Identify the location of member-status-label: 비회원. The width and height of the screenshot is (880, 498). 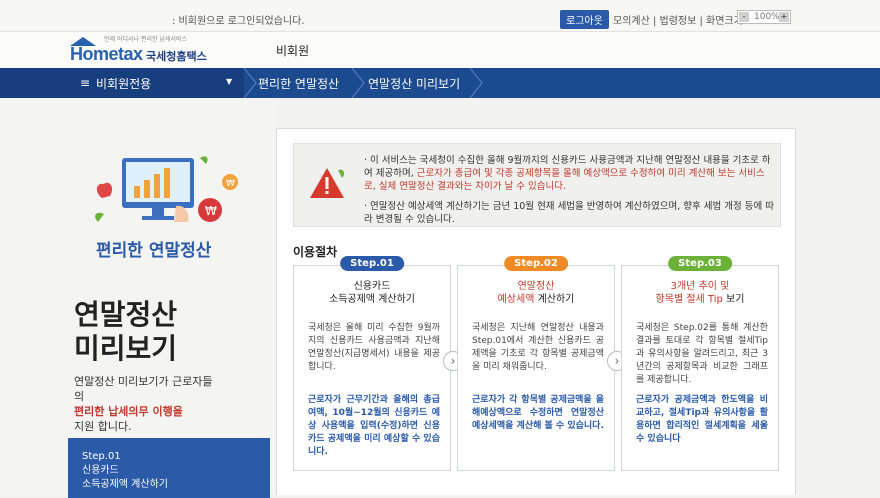
(293, 51).